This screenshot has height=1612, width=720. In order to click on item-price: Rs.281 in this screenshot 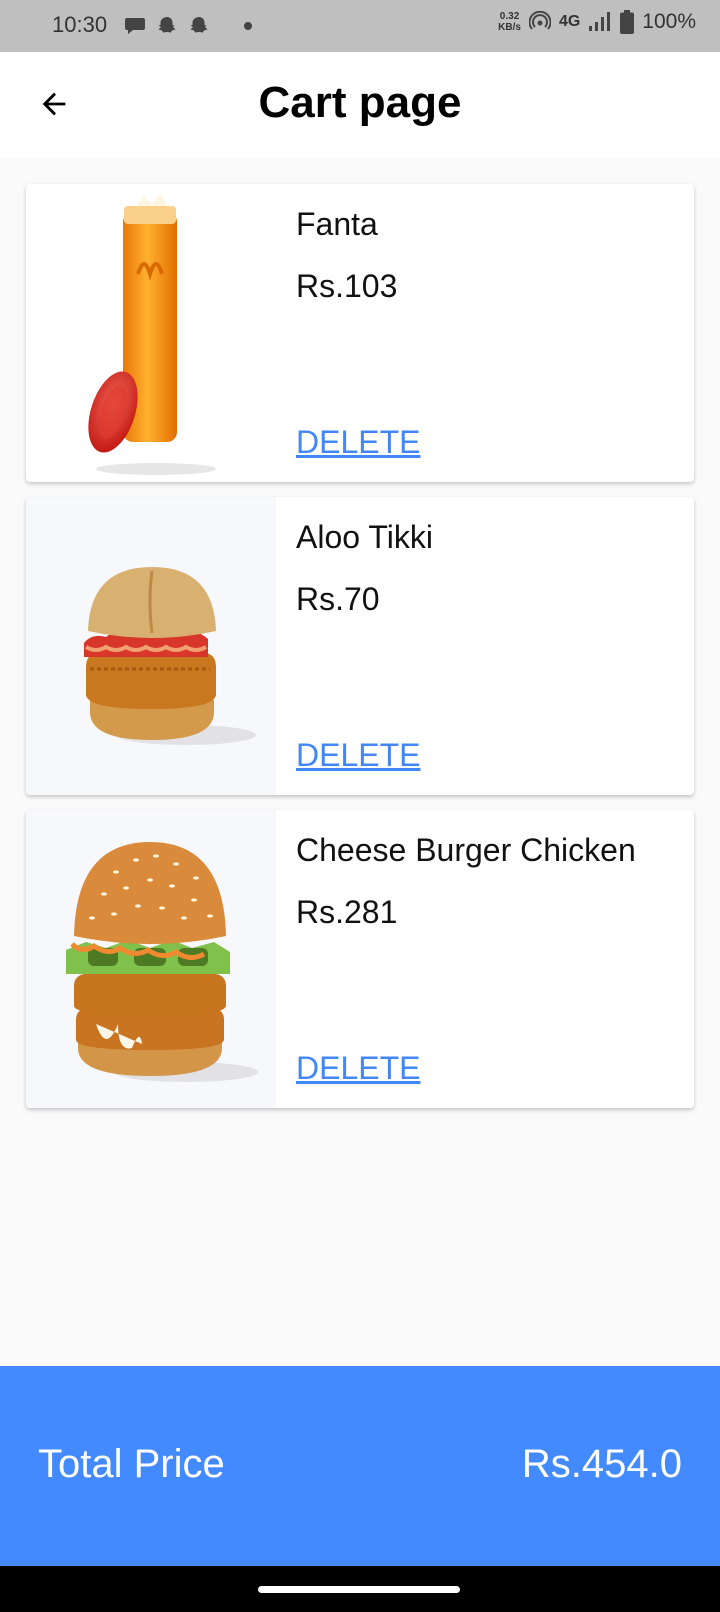, I will do `click(347, 912)`.